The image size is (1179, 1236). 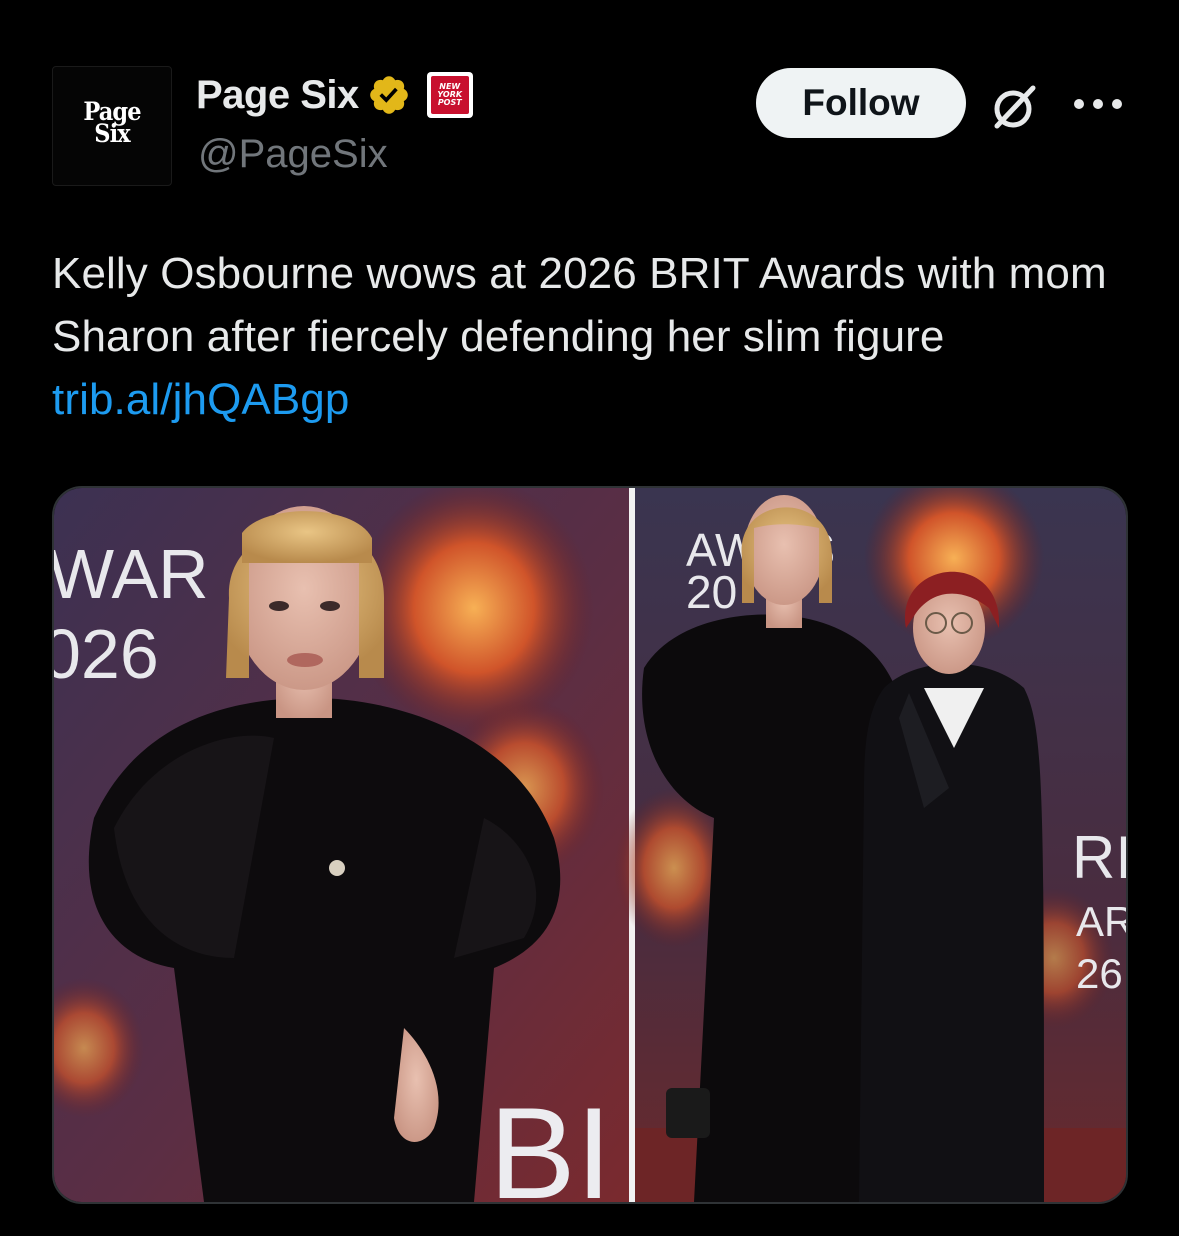 What do you see at coordinates (861, 103) in the screenshot?
I see `follow-button: Follow` at bounding box center [861, 103].